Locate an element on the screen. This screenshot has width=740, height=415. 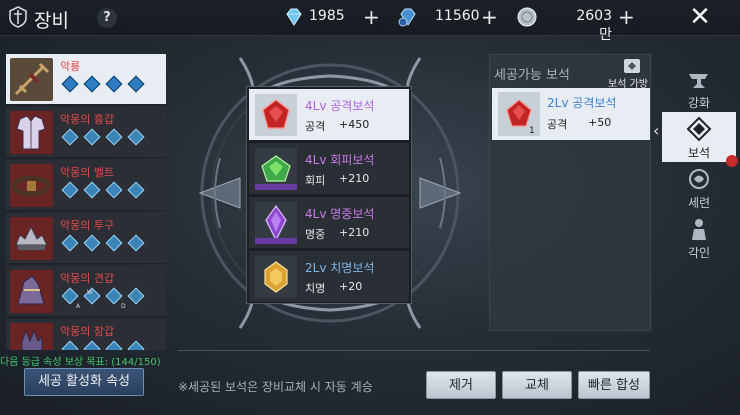
add-diamond-button: + is located at coordinates (371, 17).